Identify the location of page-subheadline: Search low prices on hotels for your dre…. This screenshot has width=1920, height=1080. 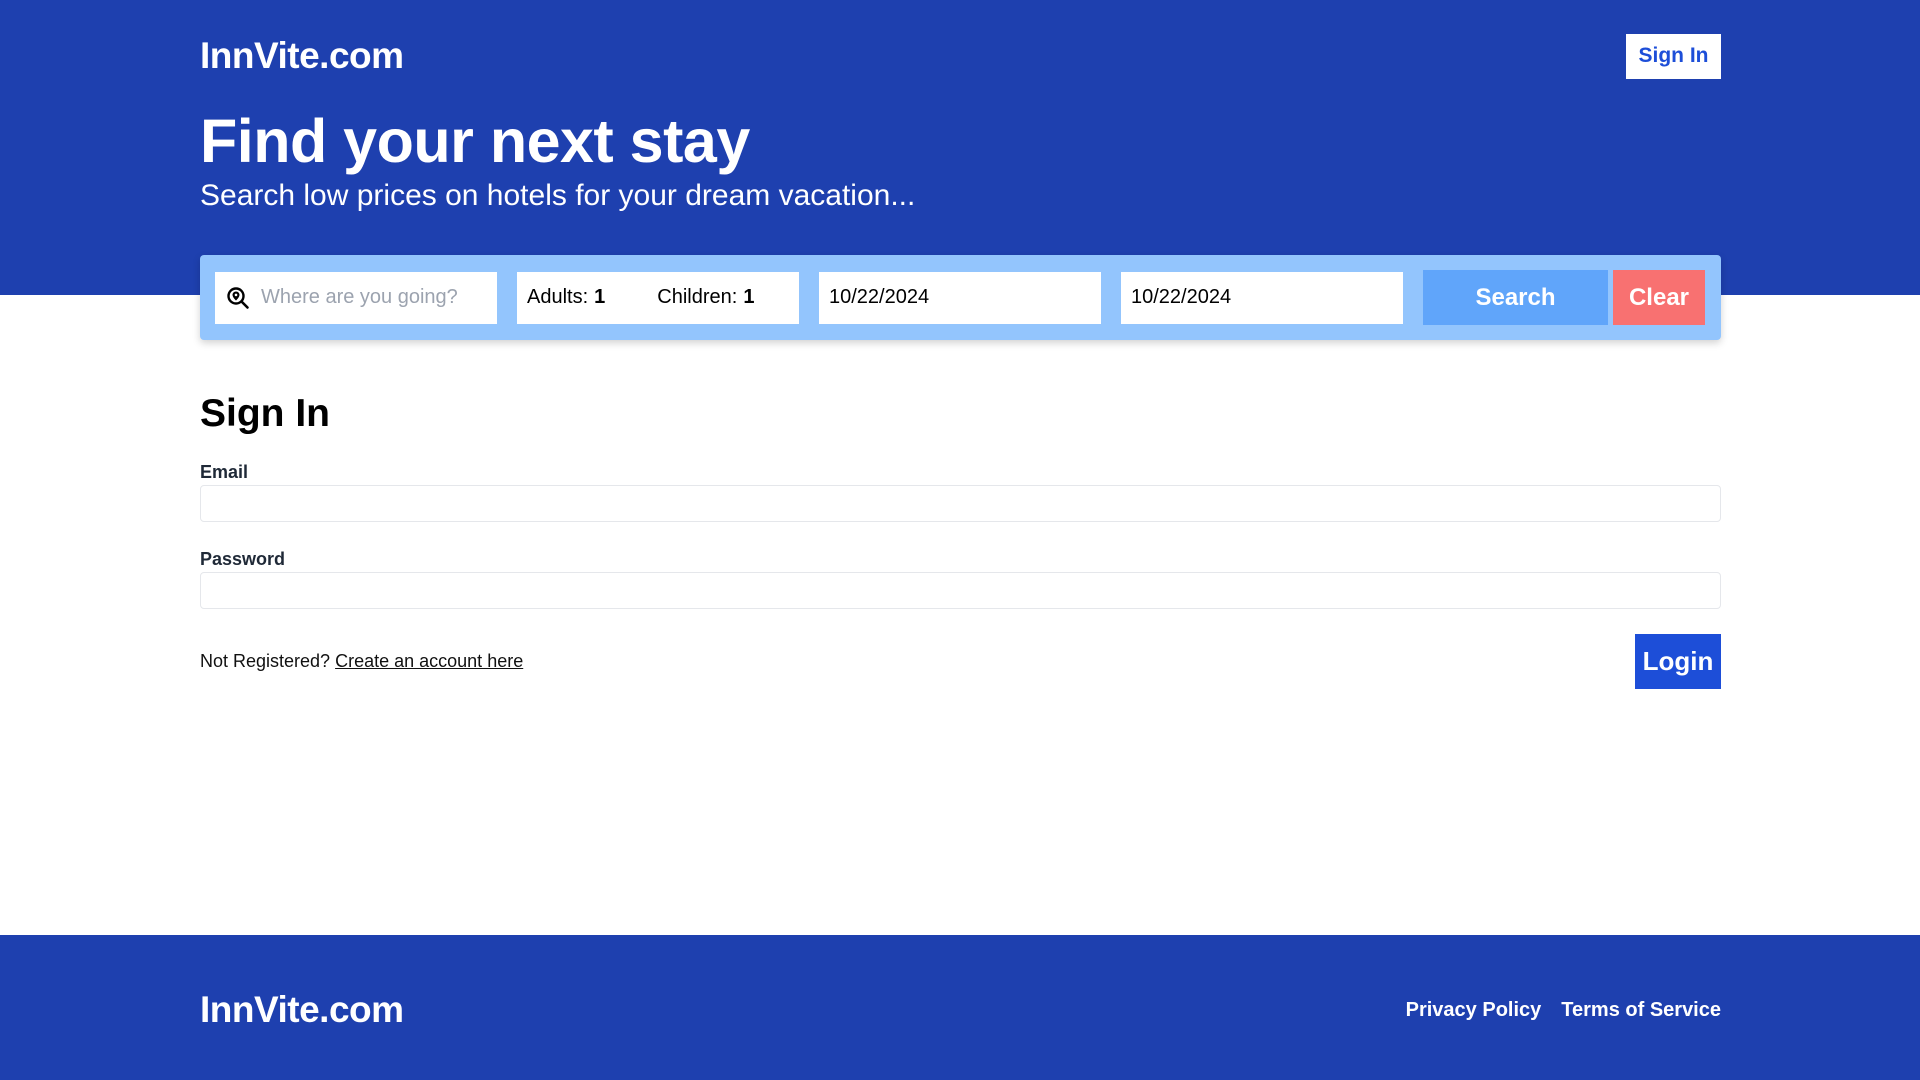
(558, 195).